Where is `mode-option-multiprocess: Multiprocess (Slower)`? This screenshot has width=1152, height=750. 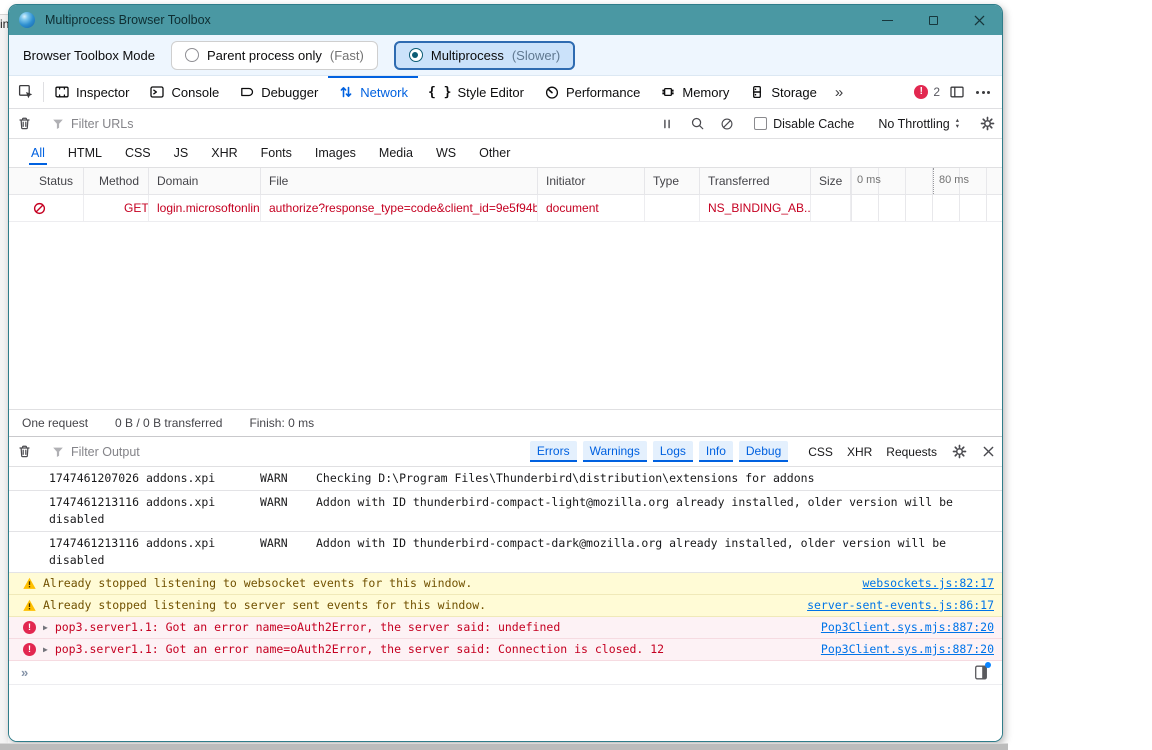 mode-option-multiprocess: Multiprocess (Slower) is located at coordinates (484, 55).